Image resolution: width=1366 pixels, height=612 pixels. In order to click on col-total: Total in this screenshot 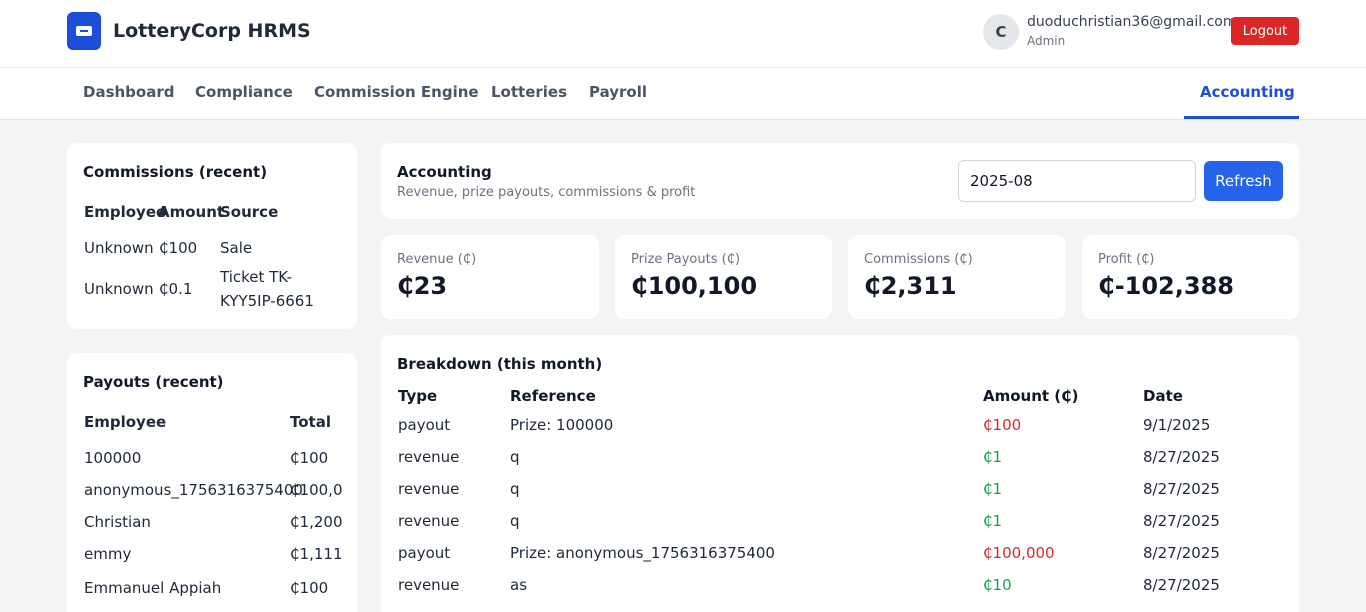, I will do `click(310, 422)`.